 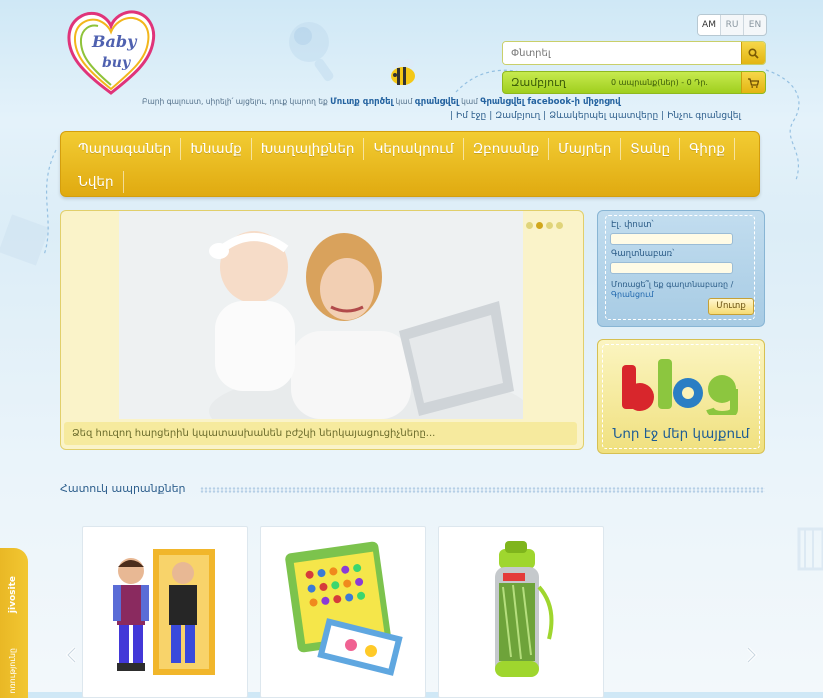 What do you see at coordinates (622, 53) in the screenshot?
I see `search-input` at bounding box center [622, 53].